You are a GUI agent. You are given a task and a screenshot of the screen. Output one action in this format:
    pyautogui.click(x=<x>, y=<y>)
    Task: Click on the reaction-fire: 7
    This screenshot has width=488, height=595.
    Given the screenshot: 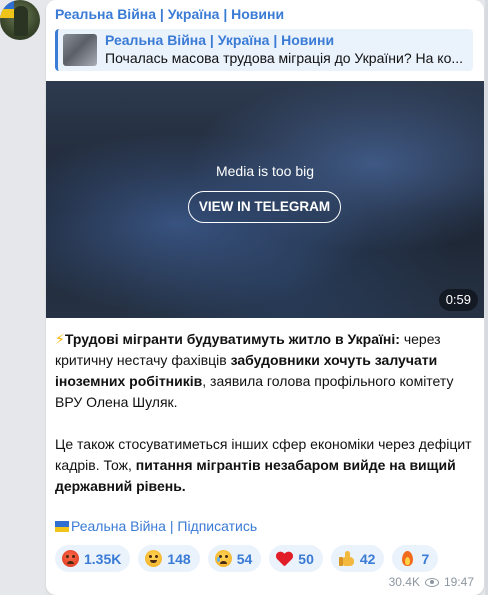 What is the action you would take?
    pyautogui.click(x=415, y=558)
    